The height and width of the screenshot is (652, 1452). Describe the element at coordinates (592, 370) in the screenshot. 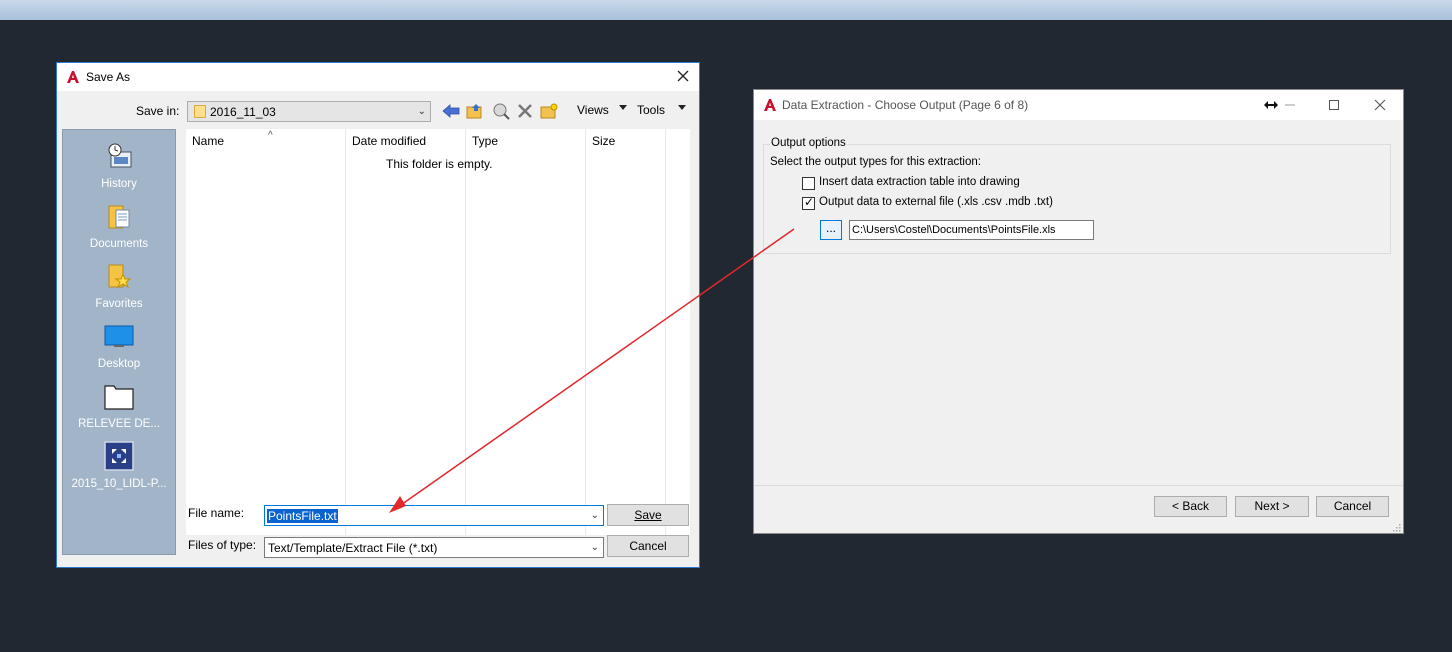

I see `annotation-arrow` at that location.